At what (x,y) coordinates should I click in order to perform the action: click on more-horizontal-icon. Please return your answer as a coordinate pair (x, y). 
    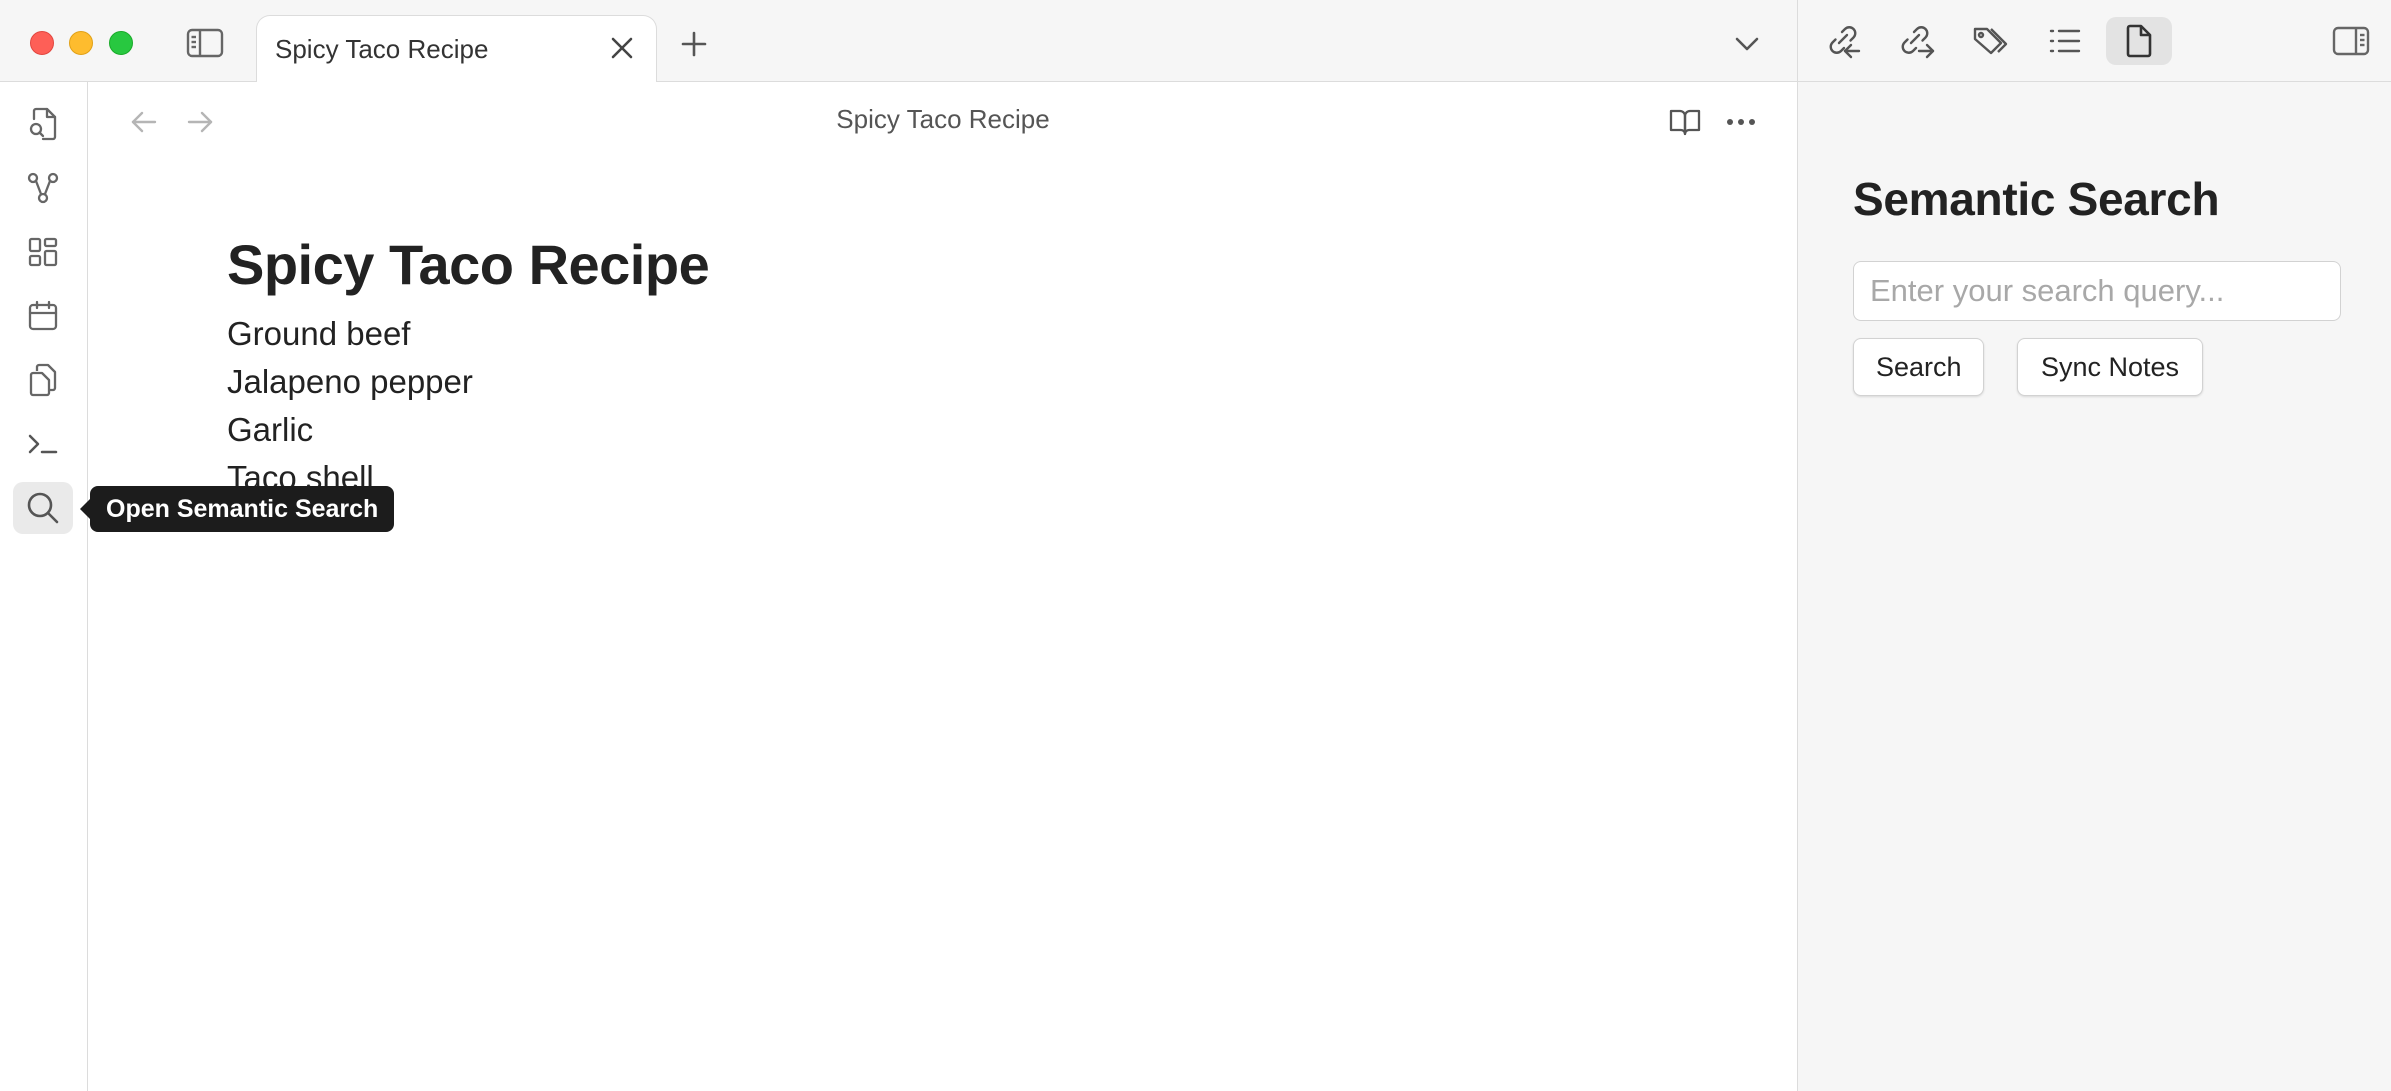
    Looking at the image, I should click on (1741, 122).